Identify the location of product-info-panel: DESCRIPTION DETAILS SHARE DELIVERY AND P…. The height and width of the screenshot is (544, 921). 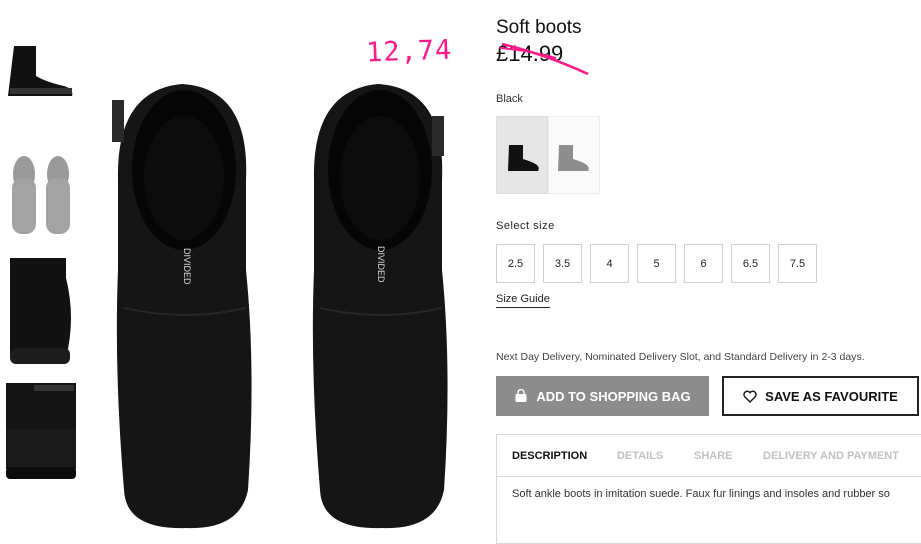
(708, 489).